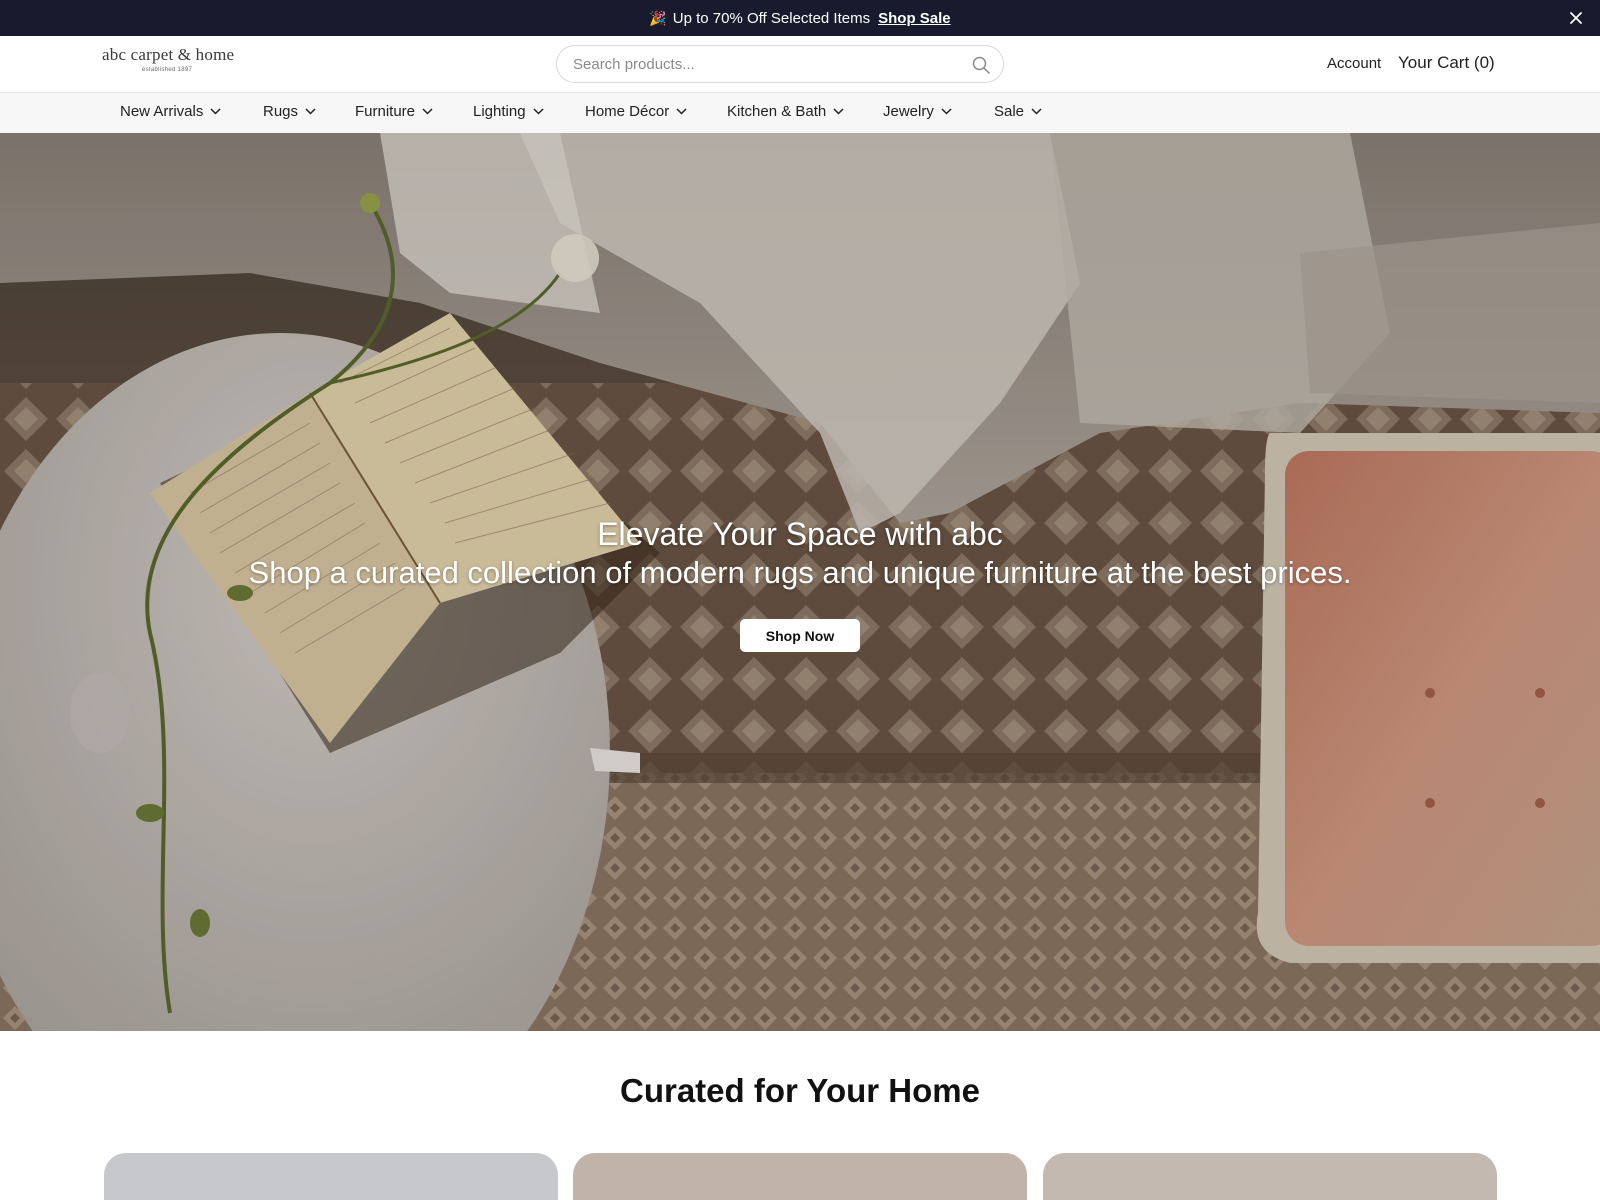 Image resolution: width=1600 pixels, height=1200 pixels. What do you see at coordinates (1446, 63) in the screenshot?
I see `cart-link: Your Cart (0)` at bounding box center [1446, 63].